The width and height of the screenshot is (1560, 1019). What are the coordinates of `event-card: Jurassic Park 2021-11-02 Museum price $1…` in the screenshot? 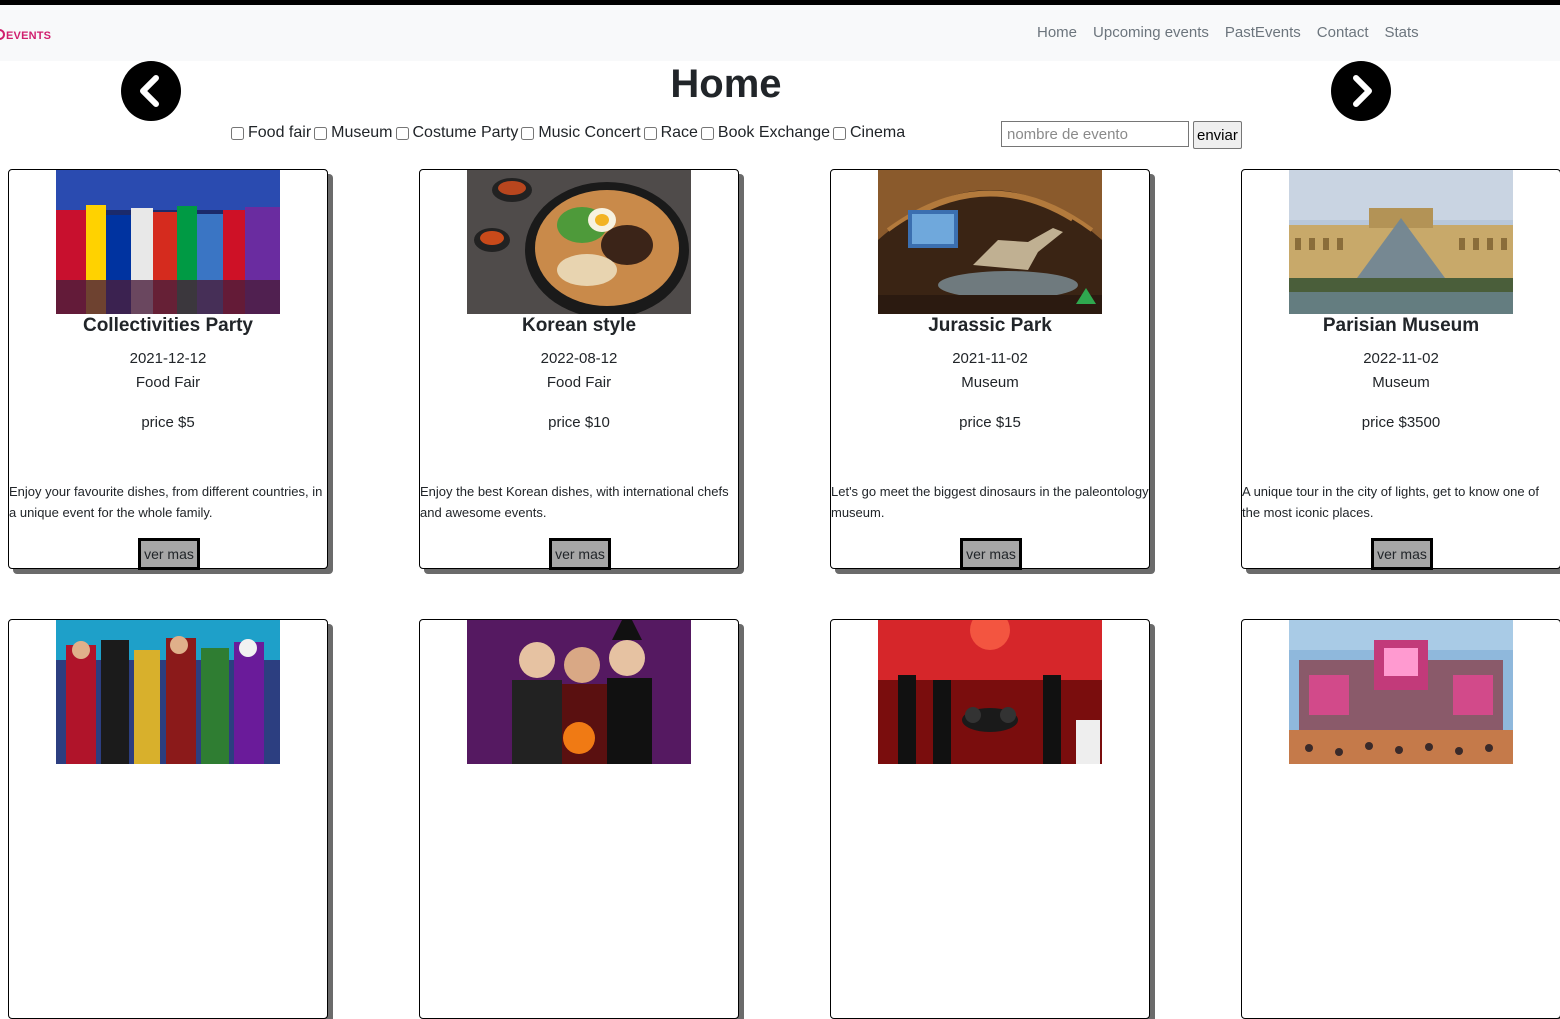 It's located at (990, 369).